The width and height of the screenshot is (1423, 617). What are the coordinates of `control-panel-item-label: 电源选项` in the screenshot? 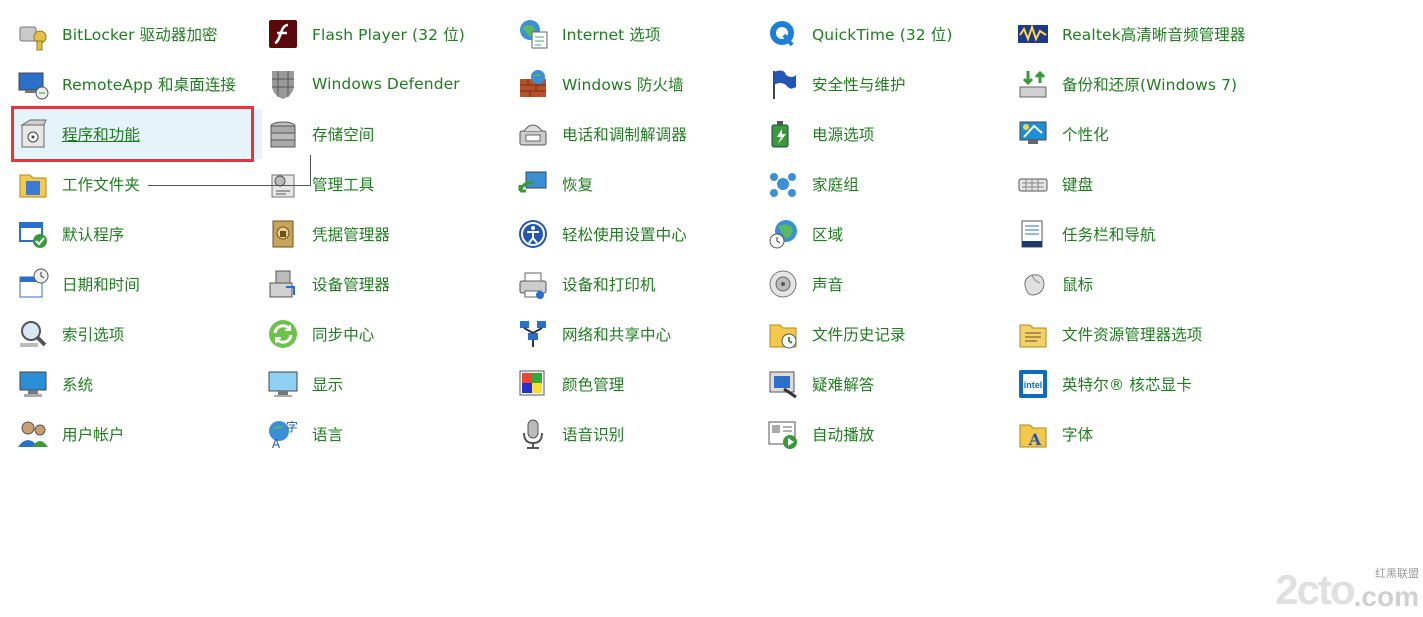 It's located at (843, 134).